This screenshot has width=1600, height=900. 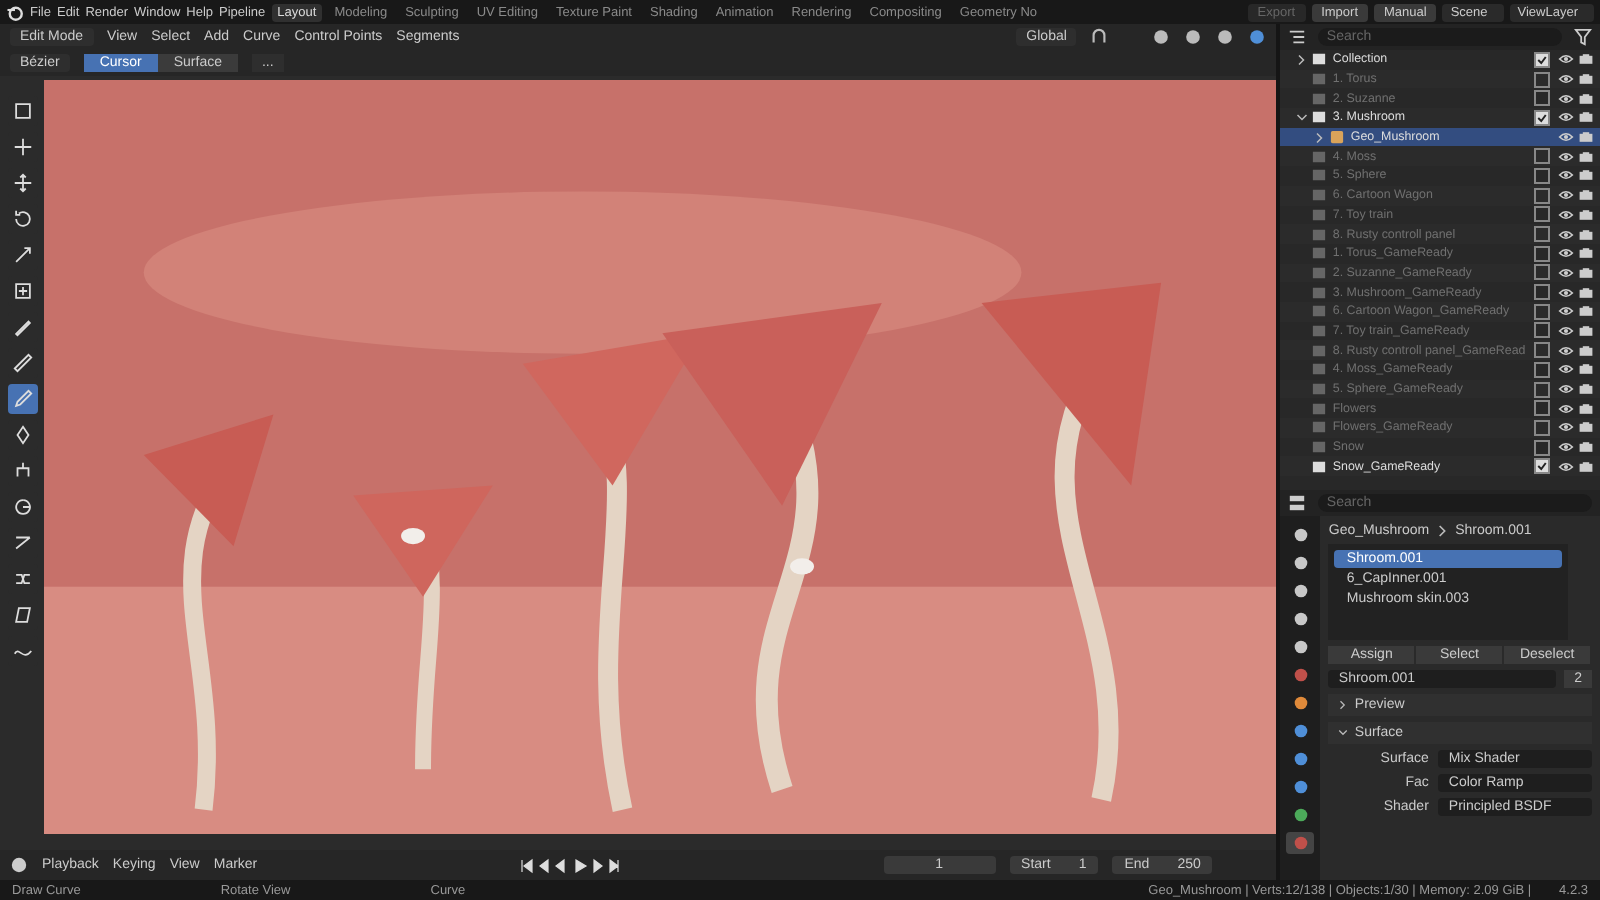 I want to click on extrude-icon, so click(x=22, y=471).